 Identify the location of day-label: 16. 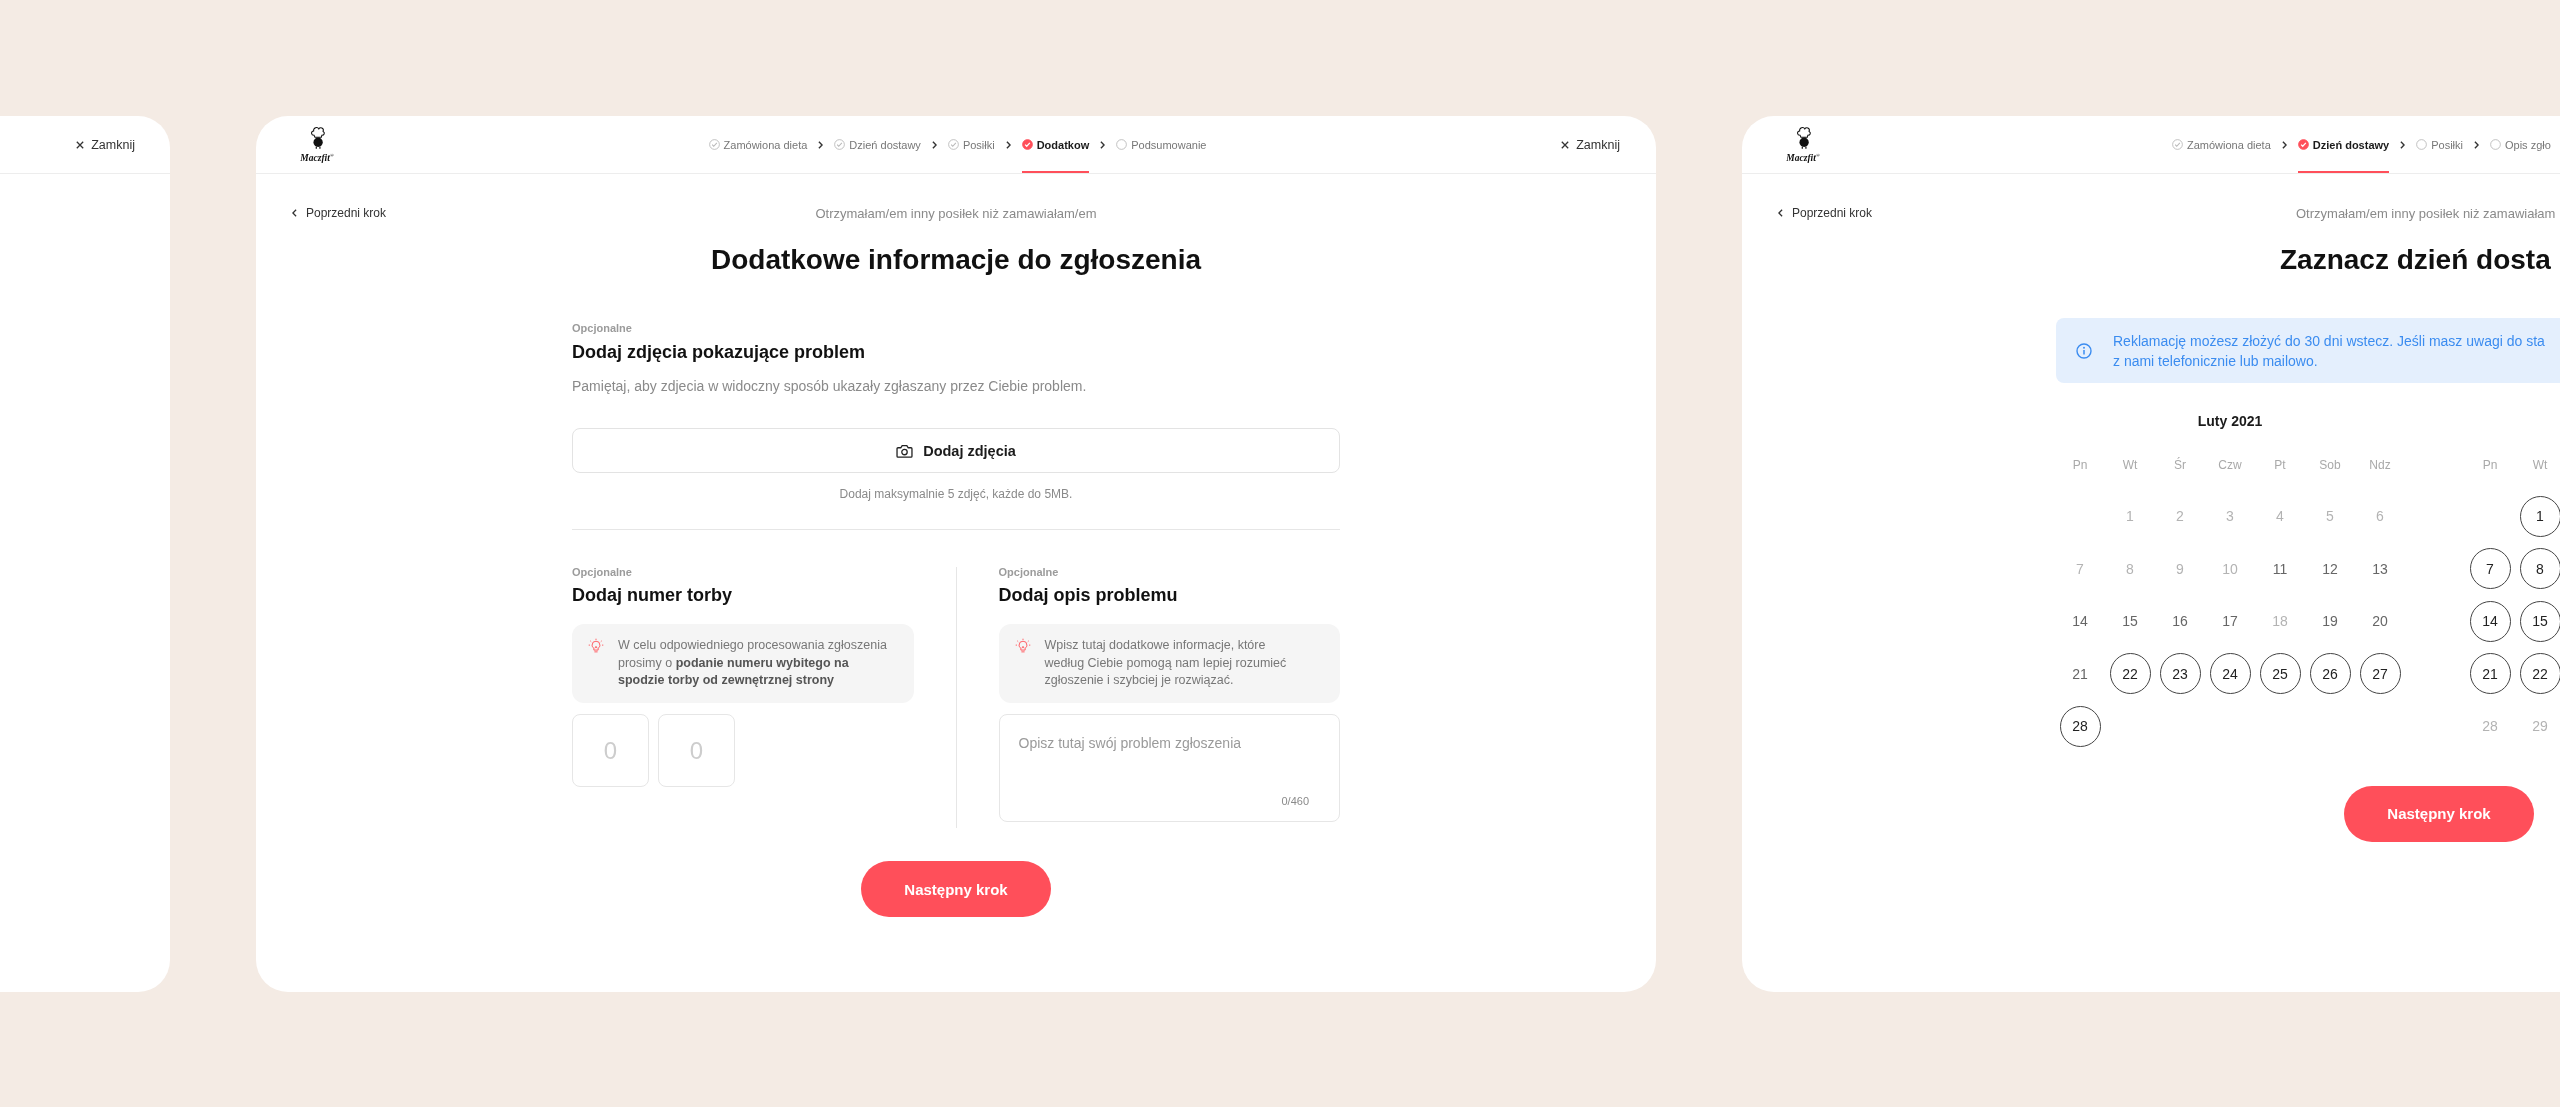
(2180, 621).